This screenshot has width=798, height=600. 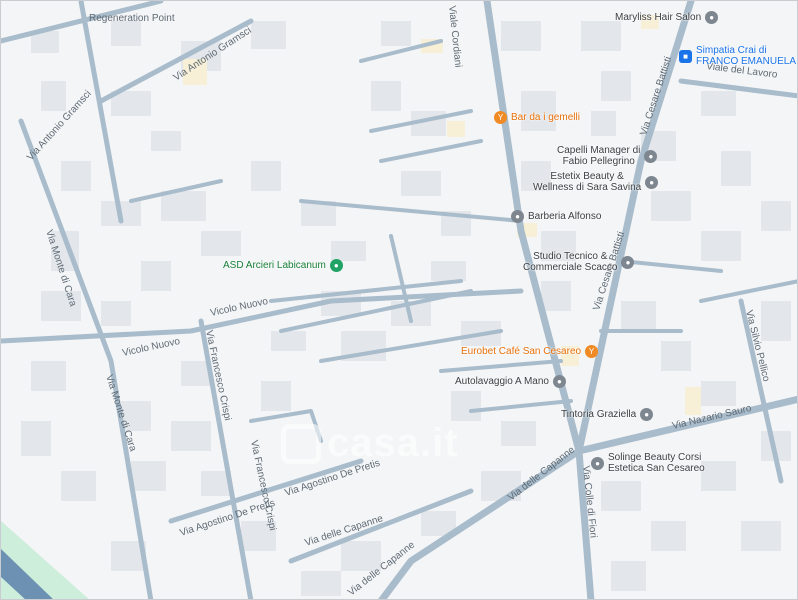 I want to click on street-label: Regeneration Point, so click(x=132, y=18).